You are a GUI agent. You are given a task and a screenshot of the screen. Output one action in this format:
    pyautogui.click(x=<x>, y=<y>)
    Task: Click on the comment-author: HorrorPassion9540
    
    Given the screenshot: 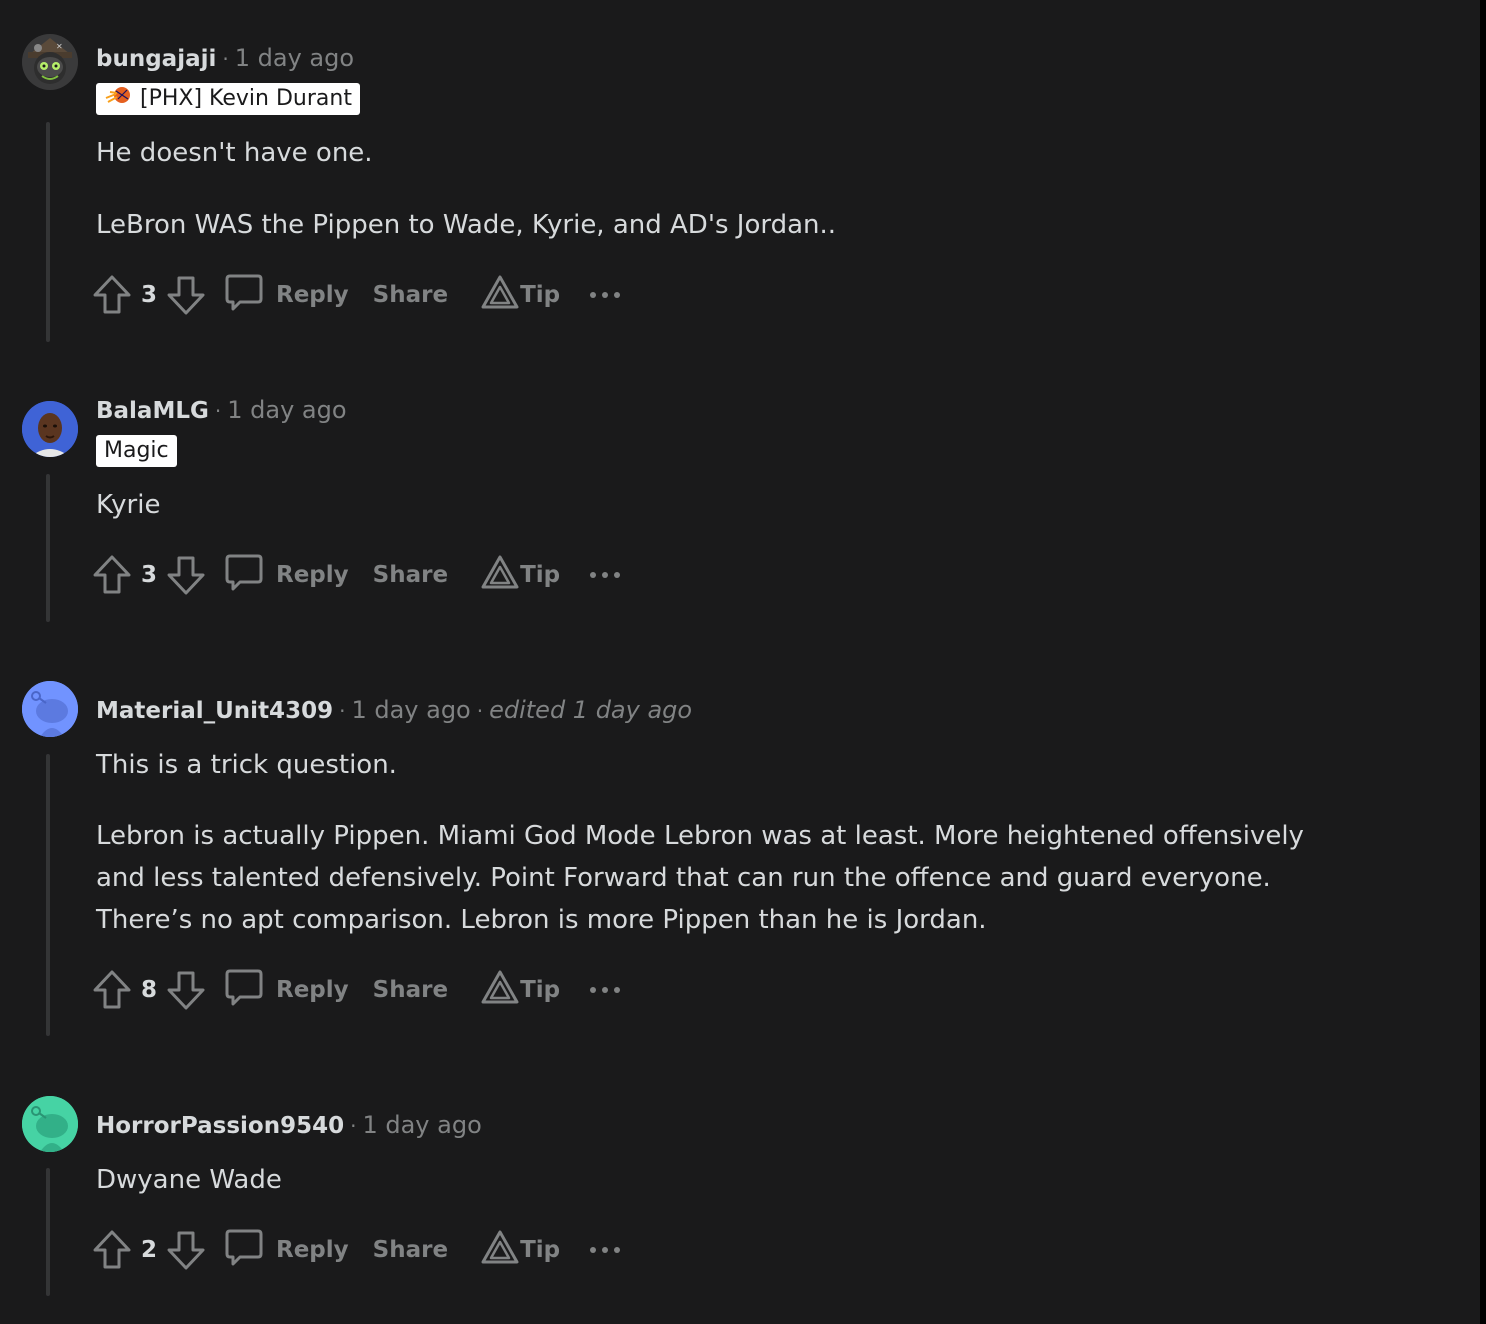 What is the action you would take?
    pyautogui.click(x=220, y=1126)
    